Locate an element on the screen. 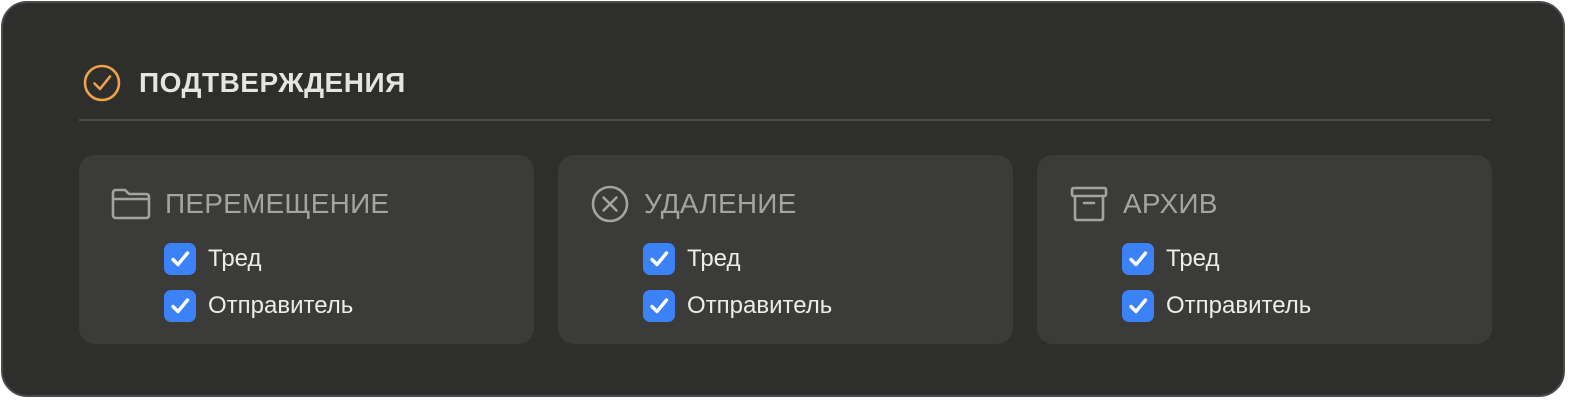 The image size is (1588, 404). group-header: ПЕРЕМЕЩЕНИЕ is located at coordinates (249, 204).